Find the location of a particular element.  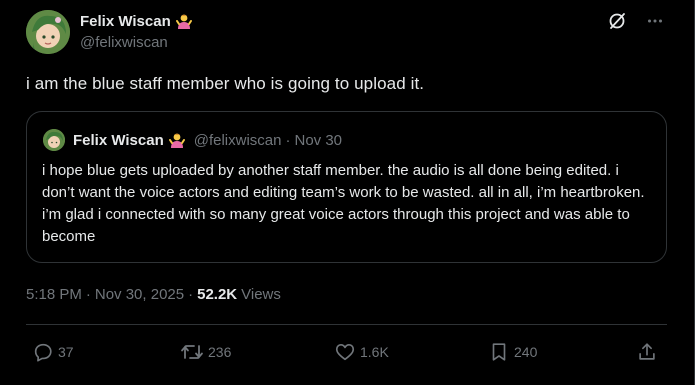

like-icon is located at coordinates (345, 352).